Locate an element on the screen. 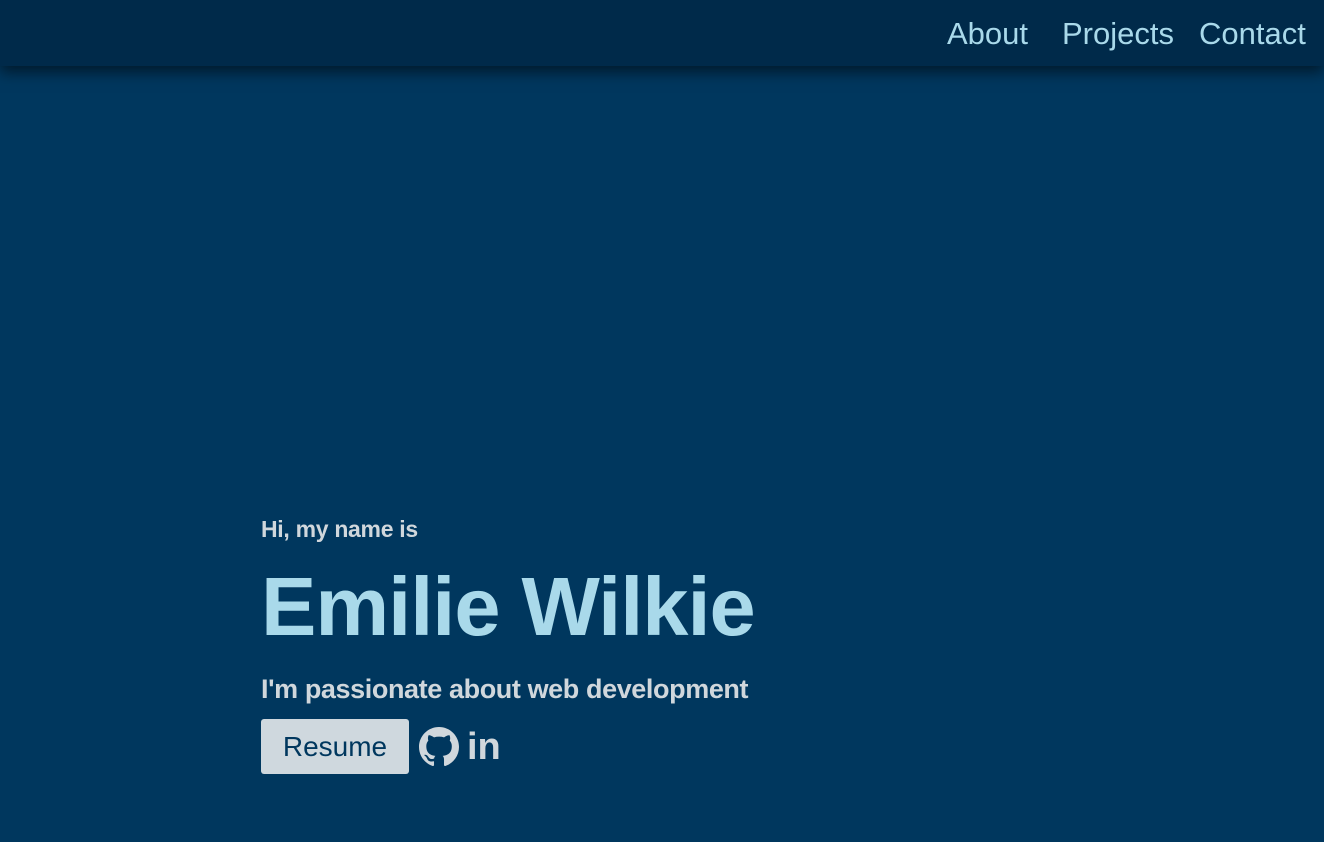 The image size is (1324, 842). github-icon is located at coordinates (439, 746).